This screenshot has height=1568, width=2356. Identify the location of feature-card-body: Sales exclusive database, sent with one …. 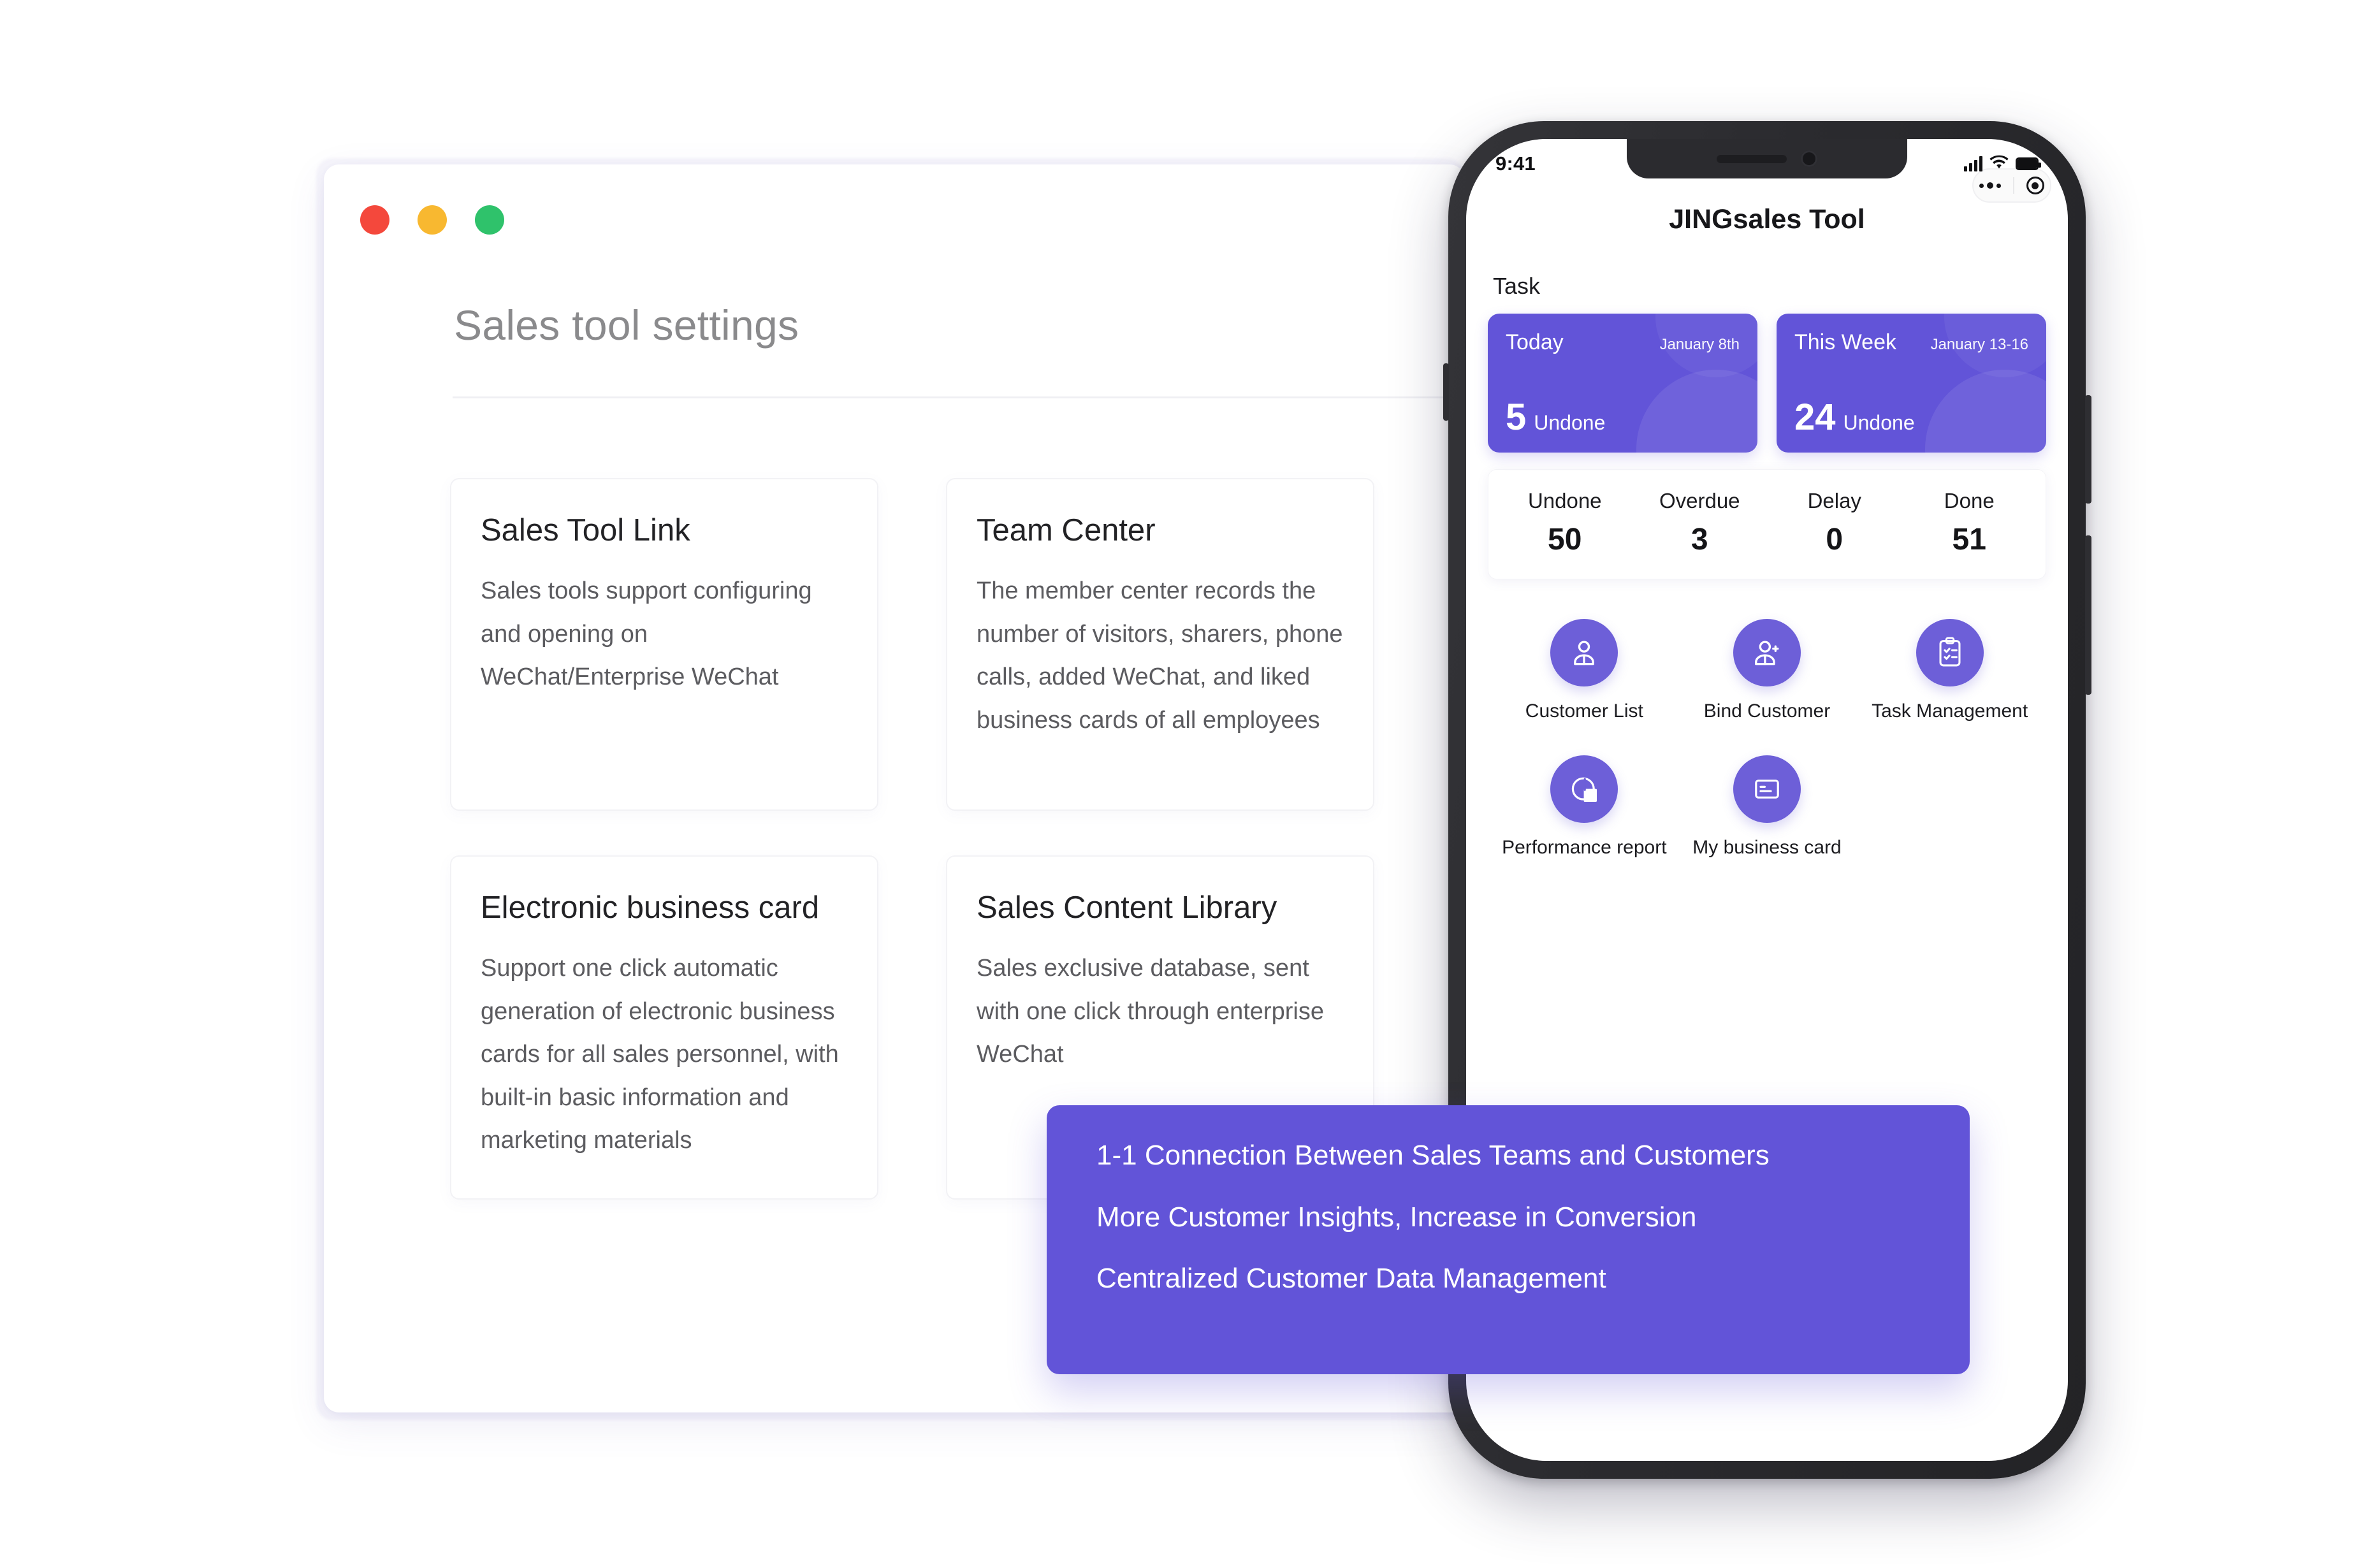
(1150, 1011).